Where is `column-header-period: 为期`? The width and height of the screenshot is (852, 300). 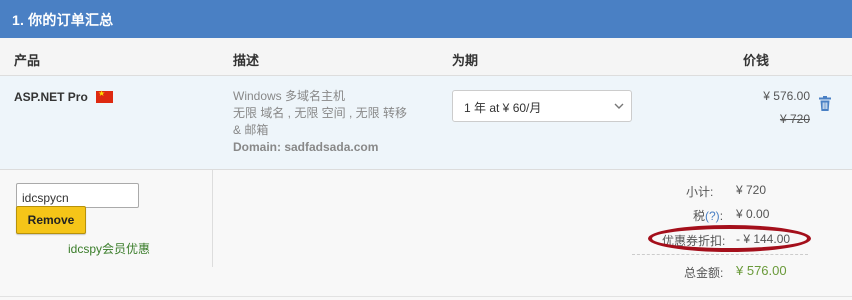 column-header-period: 为期 is located at coordinates (465, 60).